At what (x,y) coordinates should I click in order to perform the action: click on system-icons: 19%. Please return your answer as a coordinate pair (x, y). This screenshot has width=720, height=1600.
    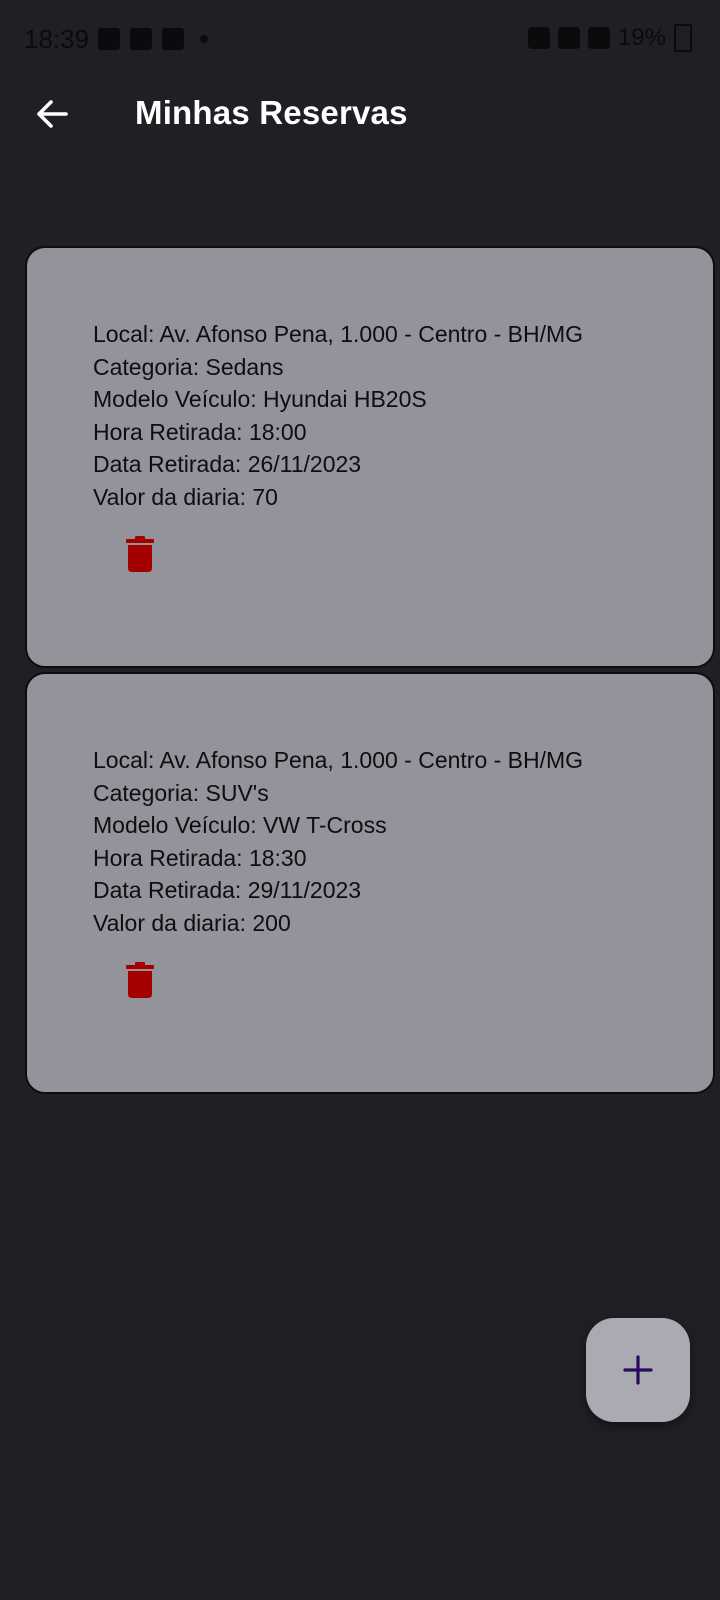
    Looking at the image, I should click on (609, 38).